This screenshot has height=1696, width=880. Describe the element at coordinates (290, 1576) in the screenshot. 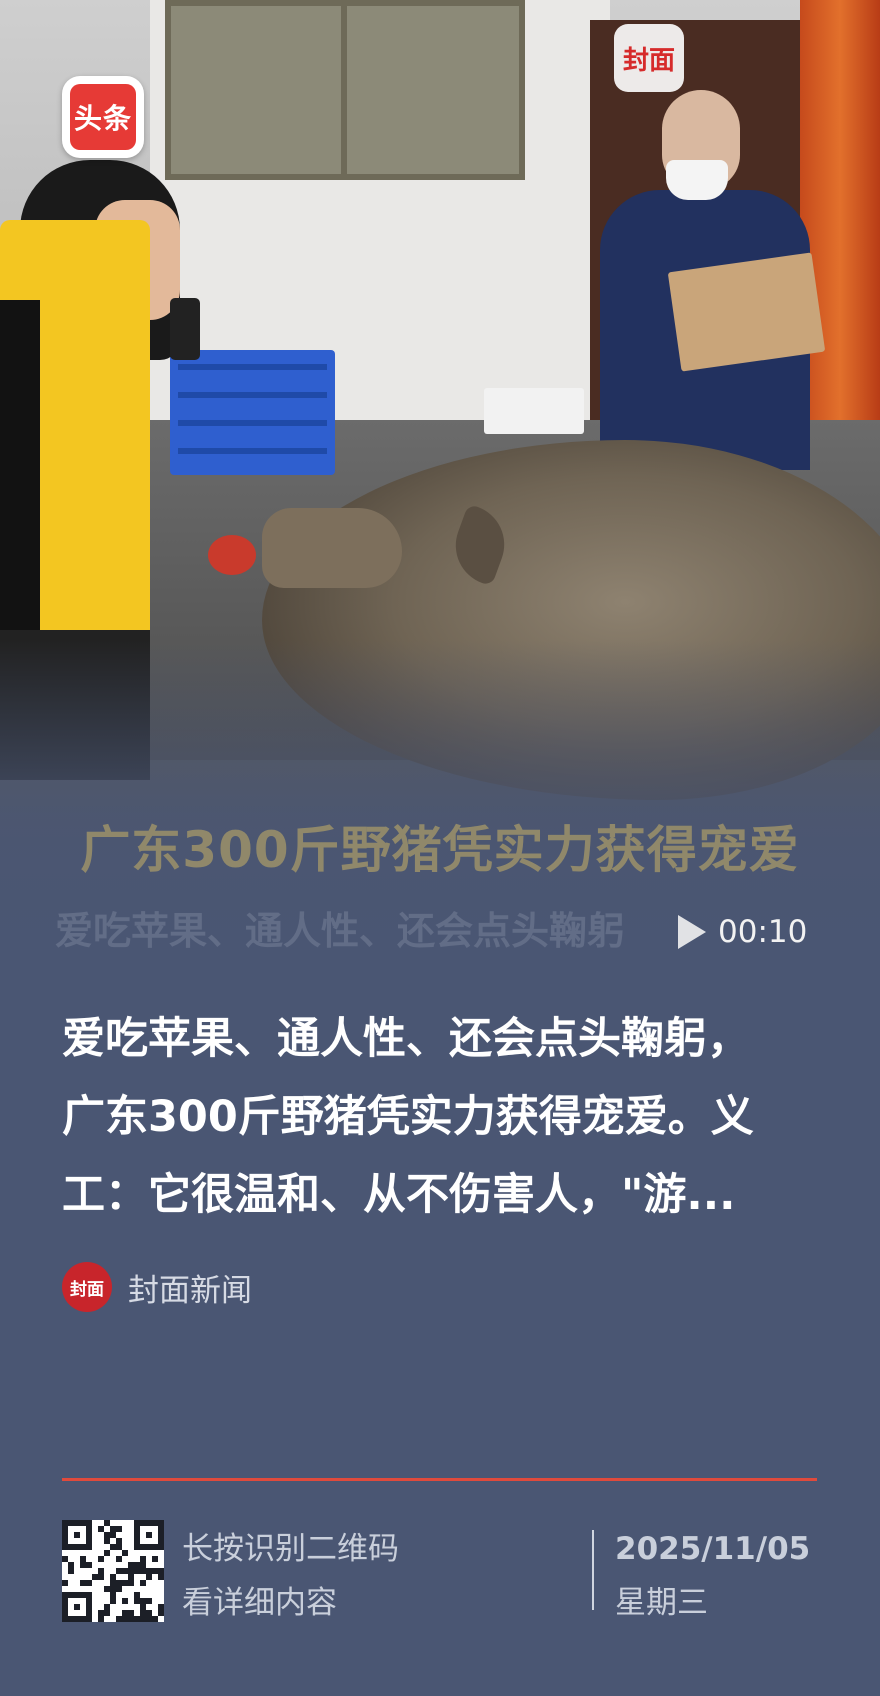

I see `qr-hint: 长按识别二维码 看详细内容` at that location.